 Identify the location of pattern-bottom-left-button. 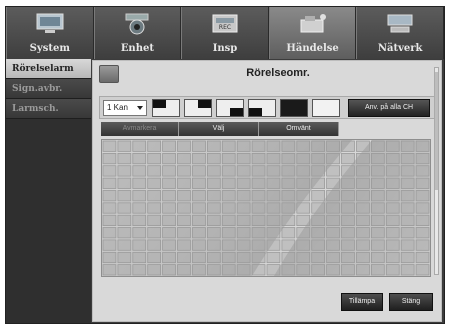
(262, 108).